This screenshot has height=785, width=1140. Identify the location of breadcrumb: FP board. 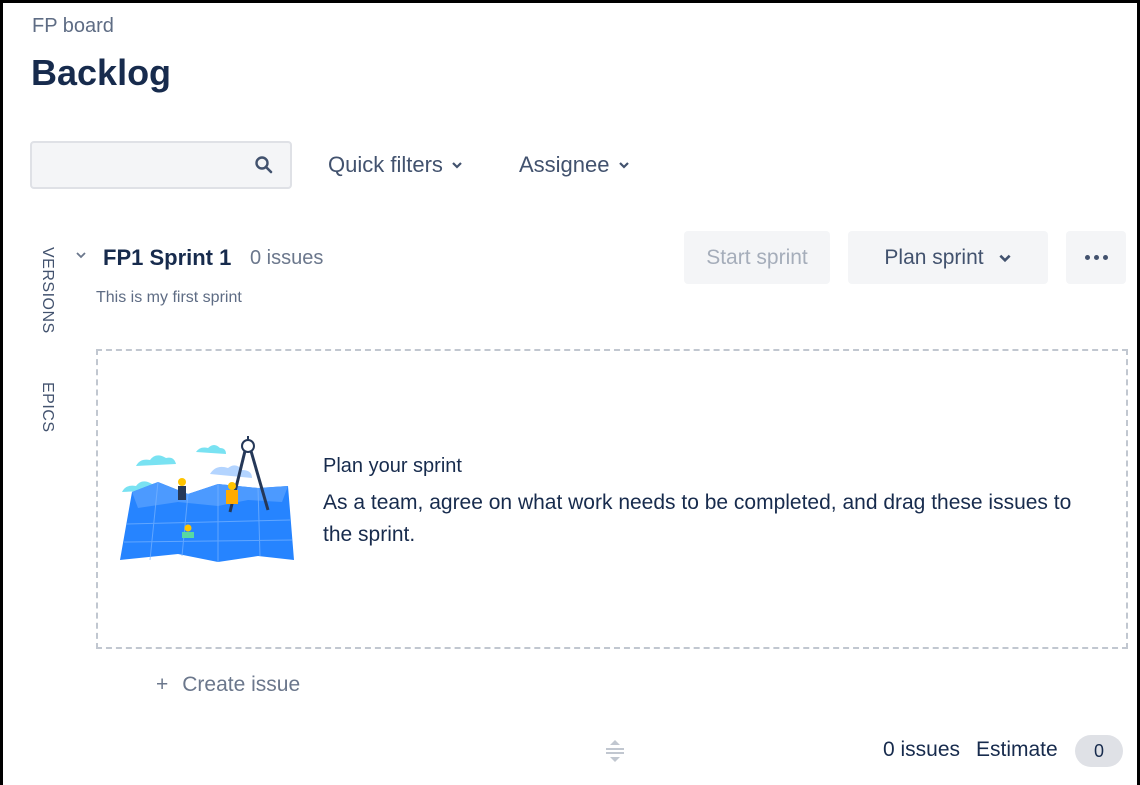
(73, 26).